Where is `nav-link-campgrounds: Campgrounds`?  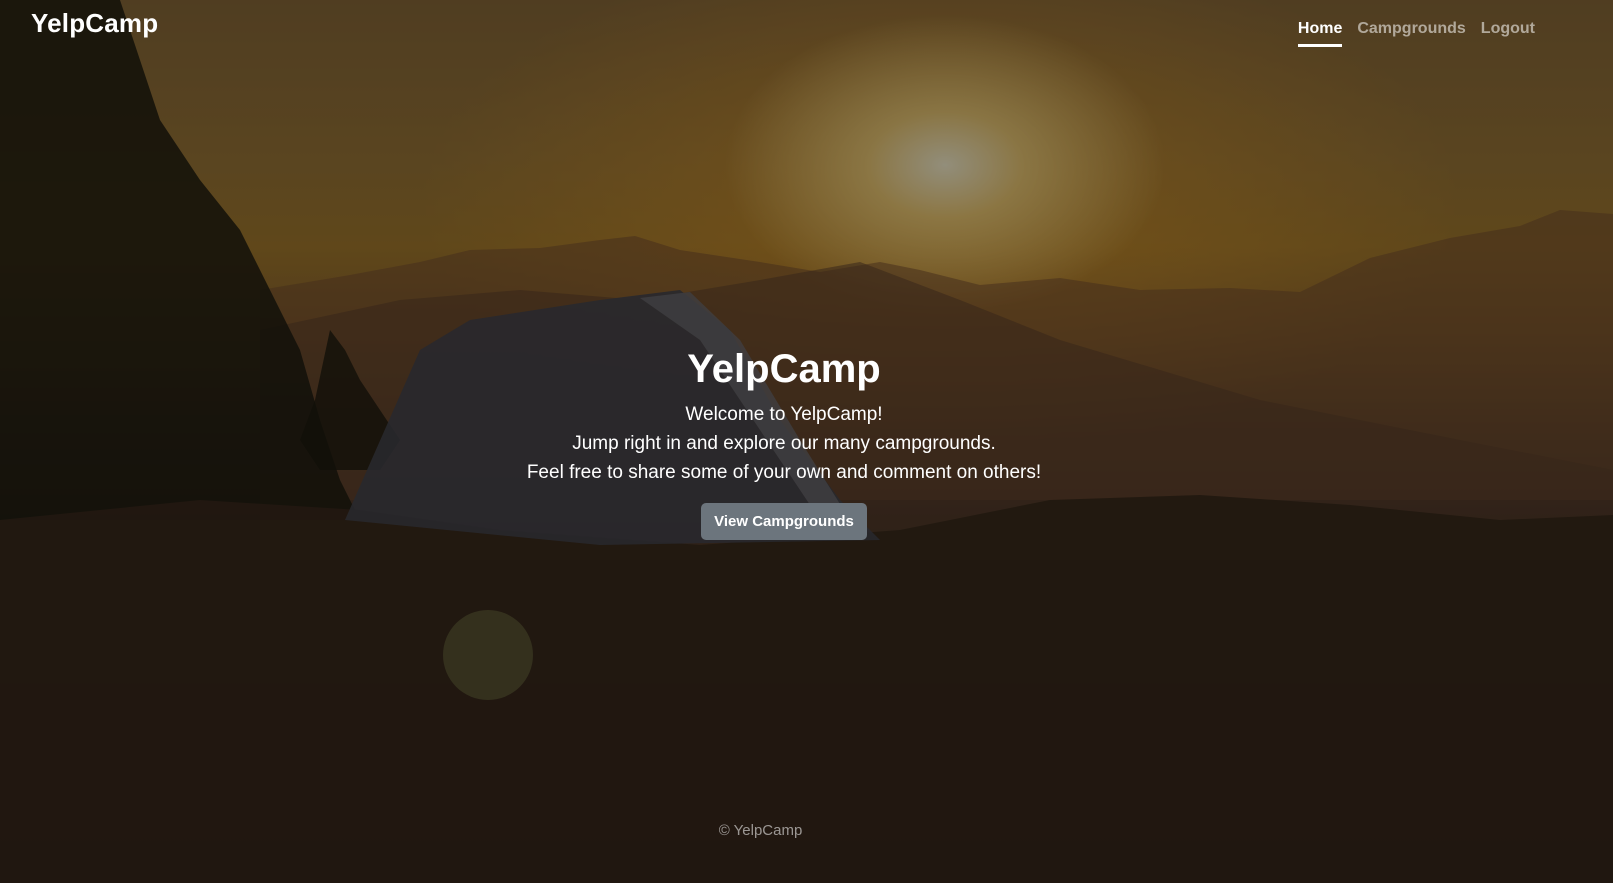 nav-link-campgrounds: Campgrounds is located at coordinates (1411, 33).